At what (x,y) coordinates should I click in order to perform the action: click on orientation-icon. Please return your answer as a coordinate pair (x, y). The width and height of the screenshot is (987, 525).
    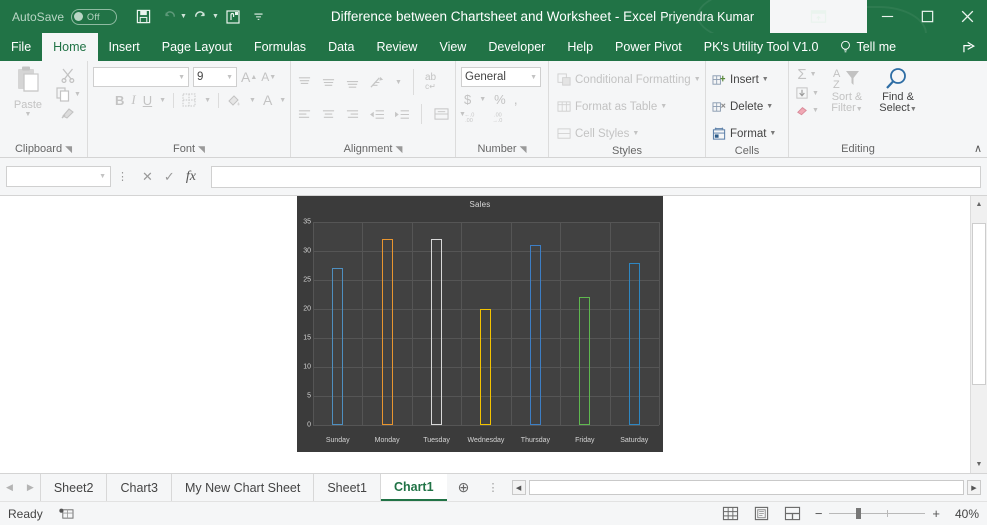
    Looking at the image, I should click on (377, 82).